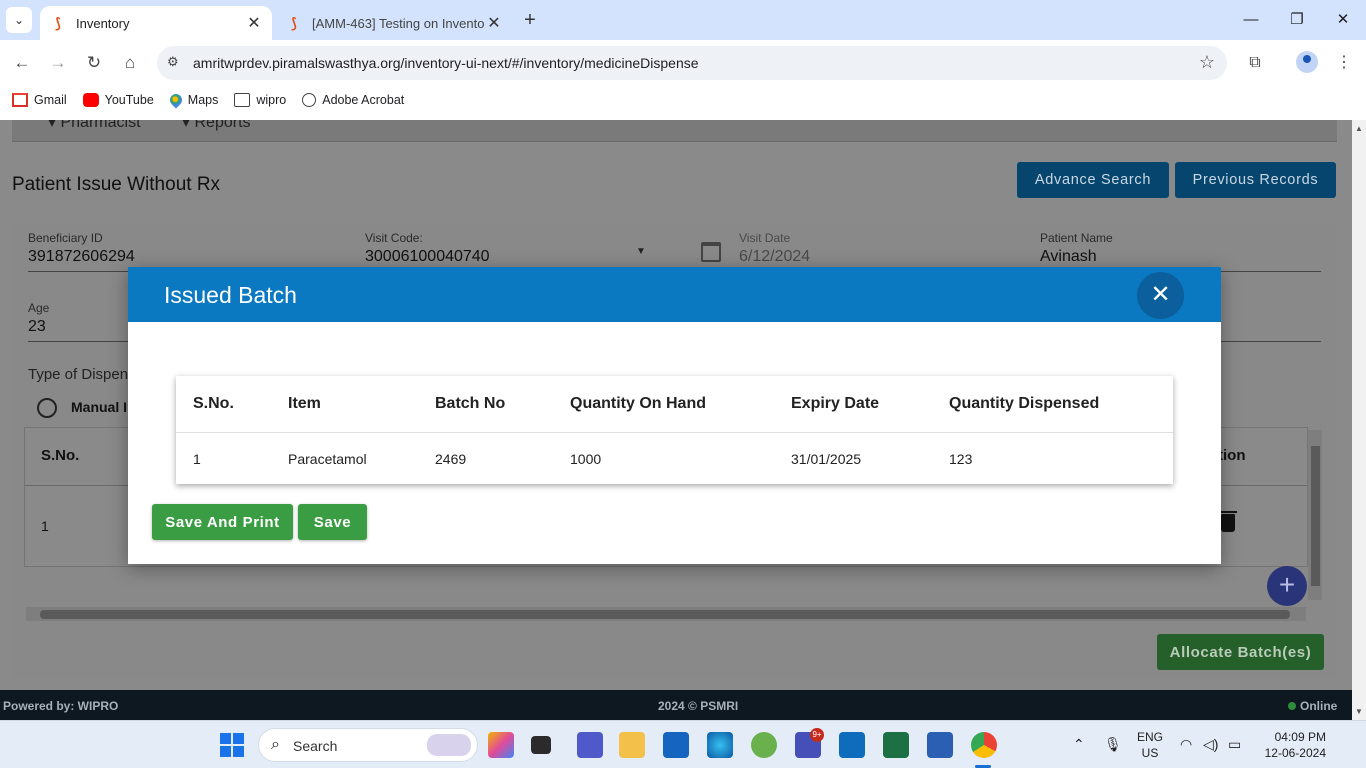 This screenshot has width=1366, height=768. What do you see at coordinates (1315, 515) in the screenshot?
I see `table-vertical-scrollbar` at bounding box center [1315, 515].